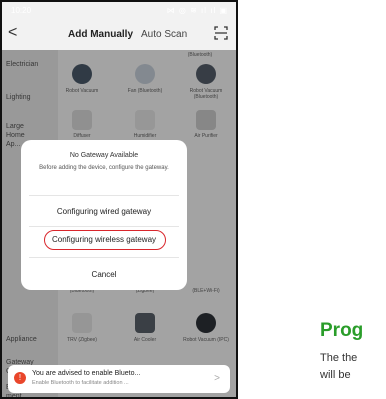  Describe the element at coordinates (217, 378) in the screenshot. I see `chevron-right-icon: >` at that location.